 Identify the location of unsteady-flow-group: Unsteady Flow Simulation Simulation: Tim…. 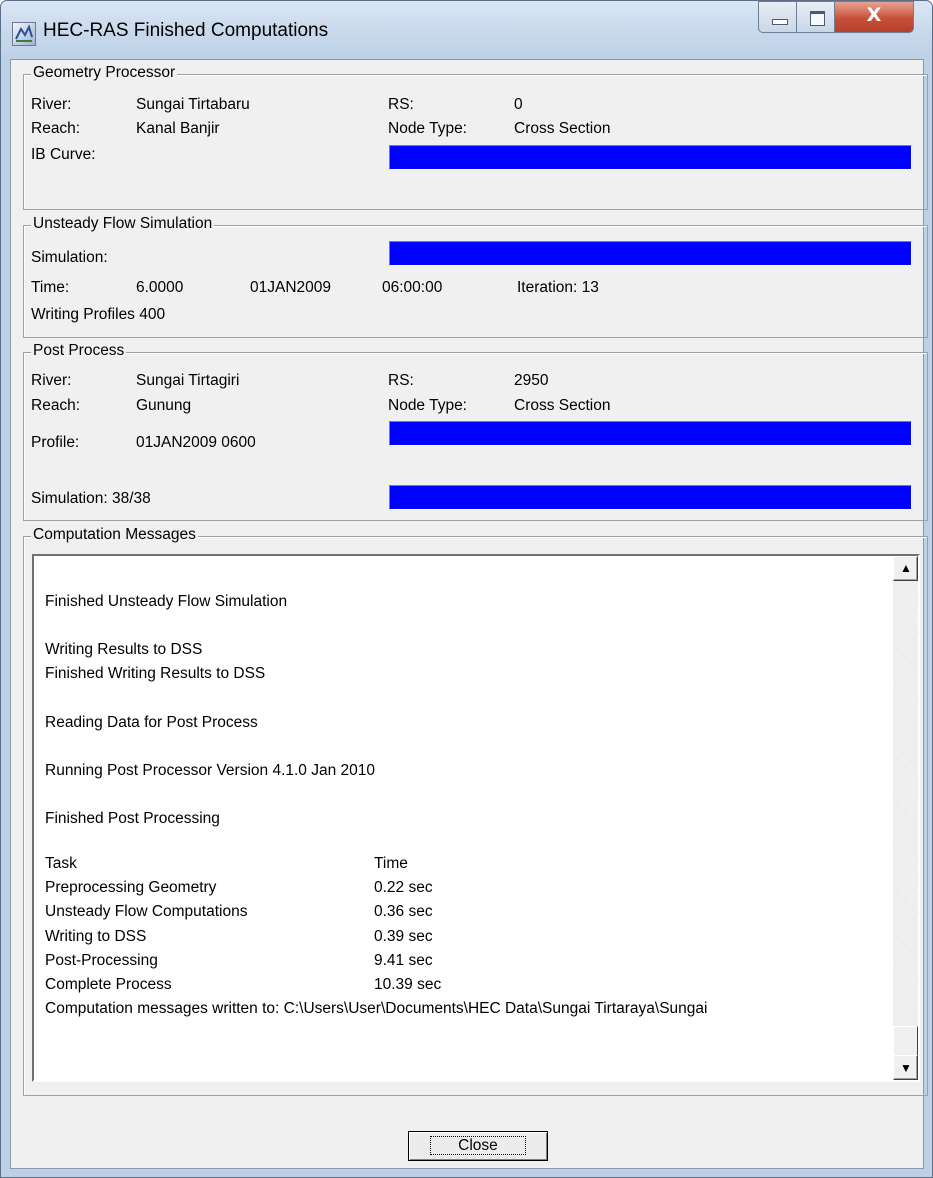
(475, 276).